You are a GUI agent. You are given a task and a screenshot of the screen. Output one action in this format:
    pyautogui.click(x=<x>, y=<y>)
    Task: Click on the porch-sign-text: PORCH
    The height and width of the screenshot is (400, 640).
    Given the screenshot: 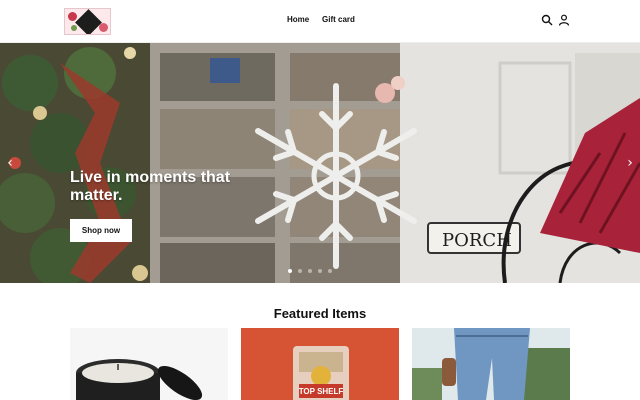 What is the action you would take?
    pyautogui.click(x=477, y=240)
    